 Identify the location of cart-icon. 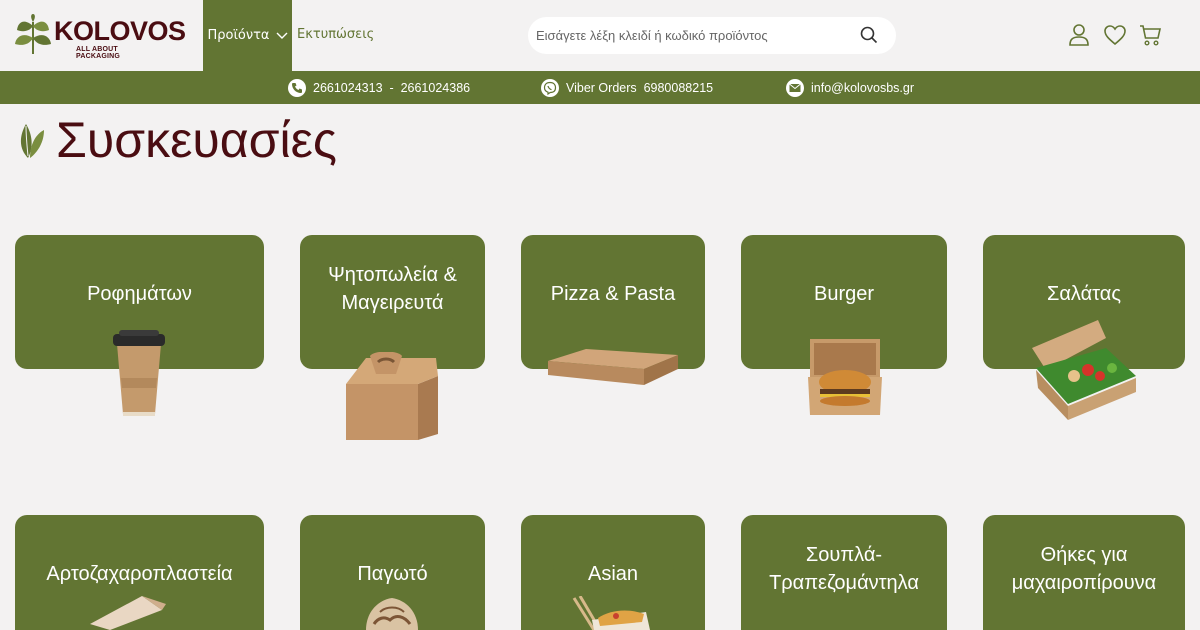
(1151, 35).